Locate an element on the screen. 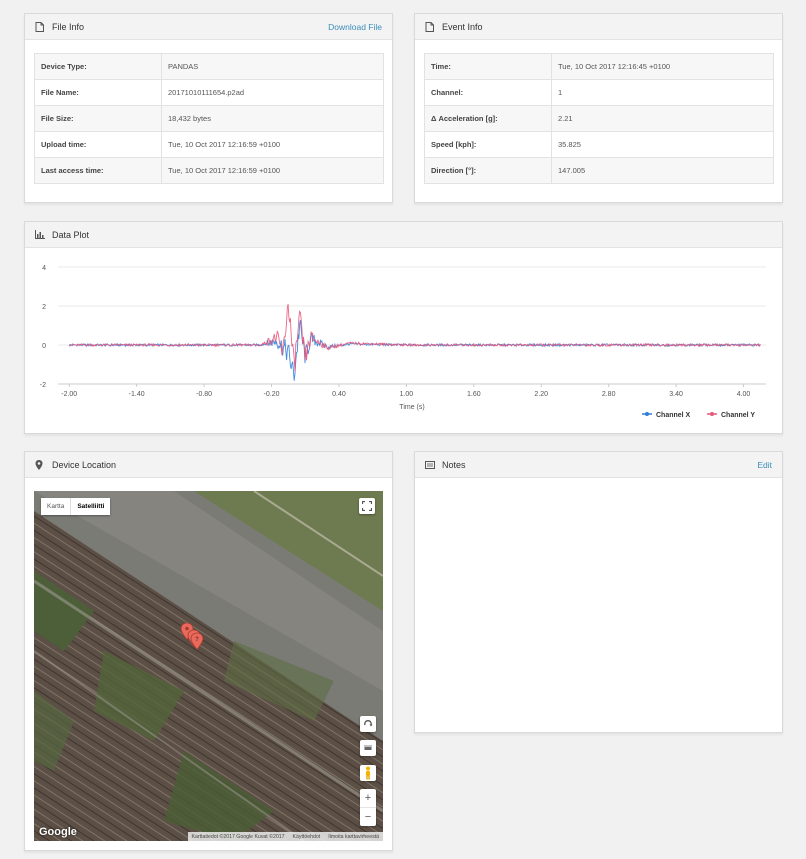 The height and width of the screenshot is (859, 806). map-type-option-map: Kartta is located at coordinates (55, 506).